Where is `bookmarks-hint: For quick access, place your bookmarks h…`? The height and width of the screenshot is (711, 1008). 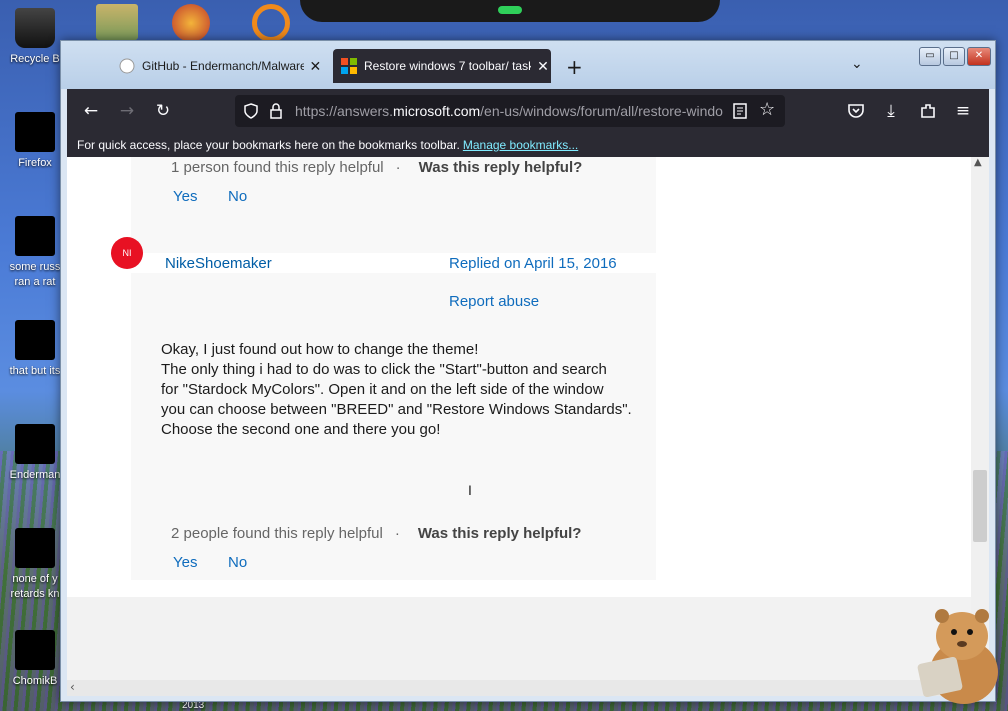
bookmarks-hint: For quick access, place your bookmarks h… is located at coordinates (268, 145).